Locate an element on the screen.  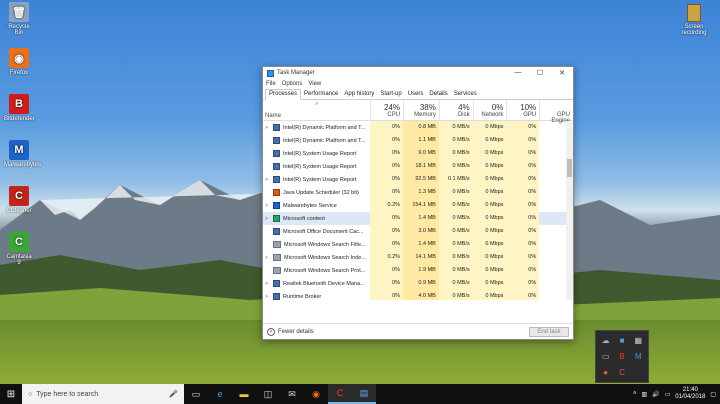
column-gpu: 10% GPU is located at coordinates (522, 110).